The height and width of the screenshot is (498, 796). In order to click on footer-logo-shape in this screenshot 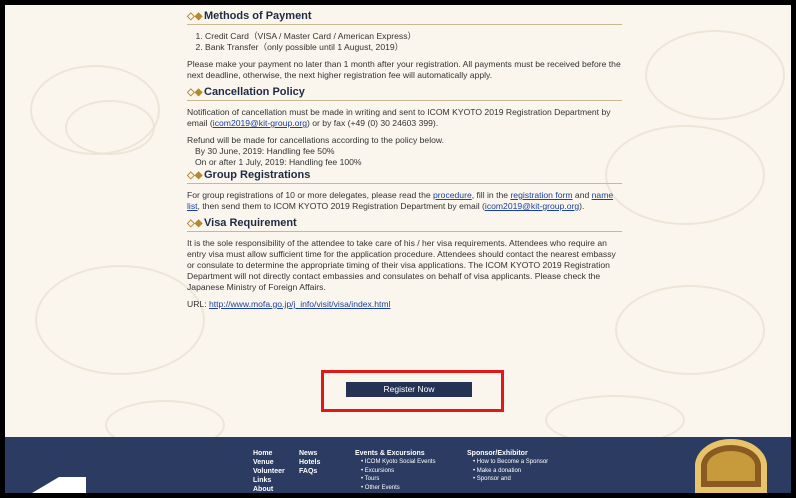, I will do `click(59, 485)`.